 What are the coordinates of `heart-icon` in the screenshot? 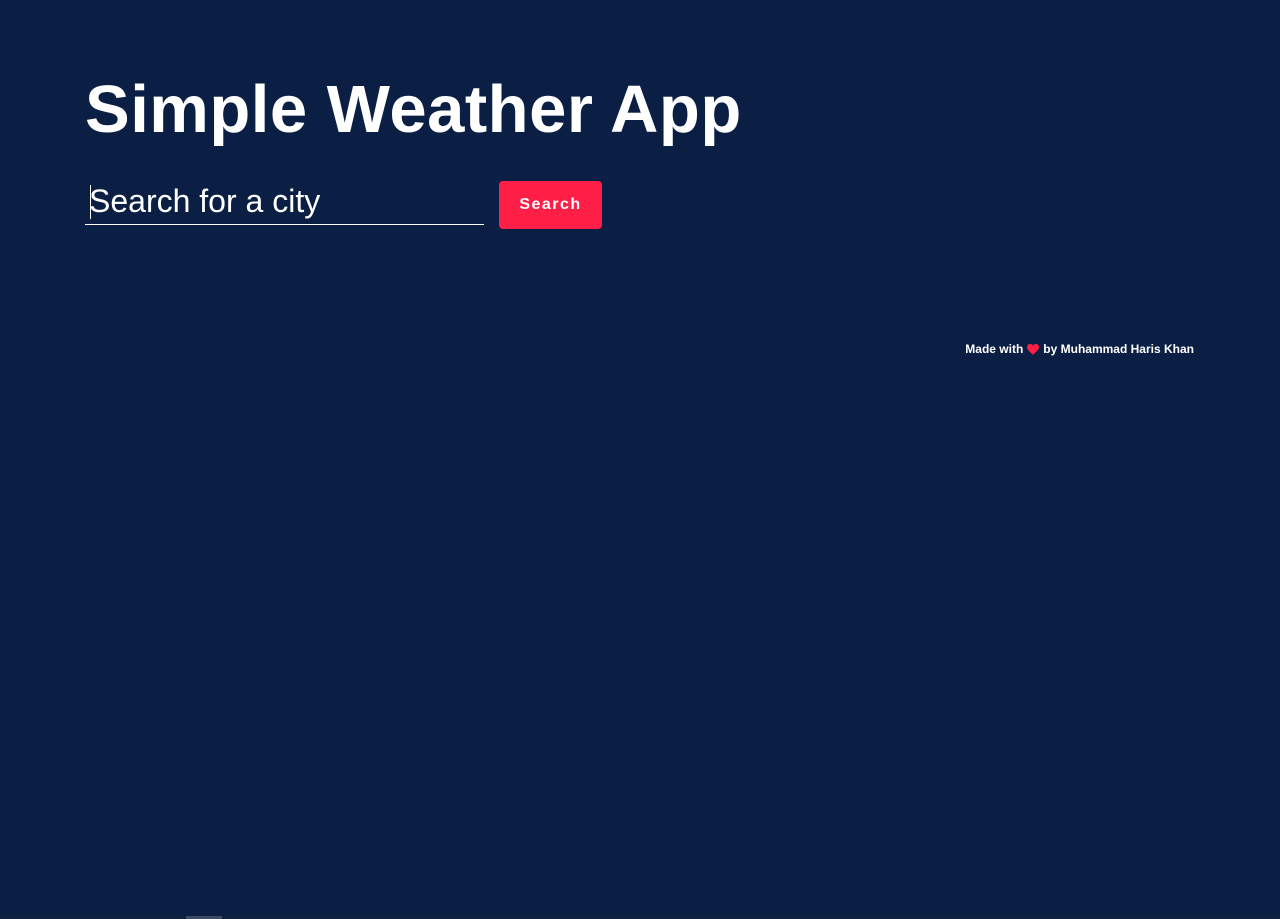 It's located at (1033, 349).